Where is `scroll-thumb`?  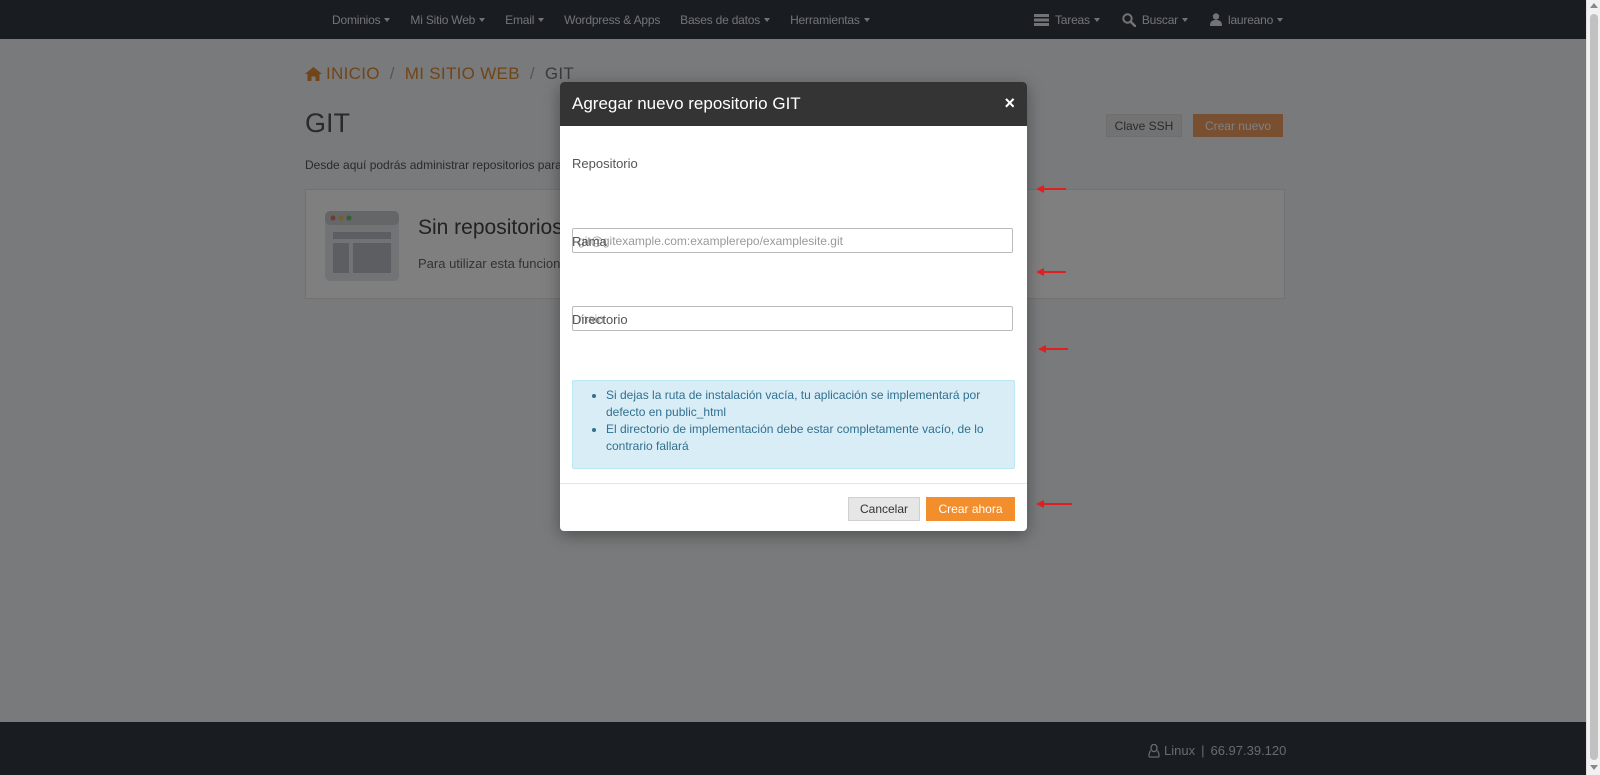 scroll-thumb is located at coordinates (1594, 387).